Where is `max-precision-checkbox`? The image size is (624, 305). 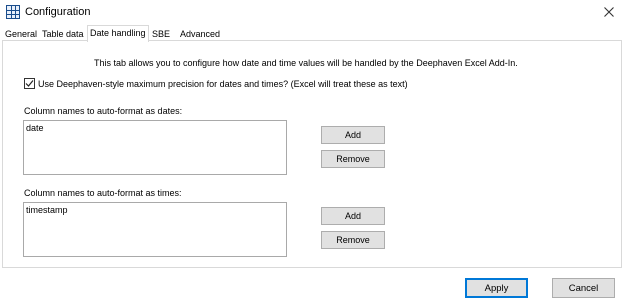
max-precision-checkbox is located at coordinates (29, 83).